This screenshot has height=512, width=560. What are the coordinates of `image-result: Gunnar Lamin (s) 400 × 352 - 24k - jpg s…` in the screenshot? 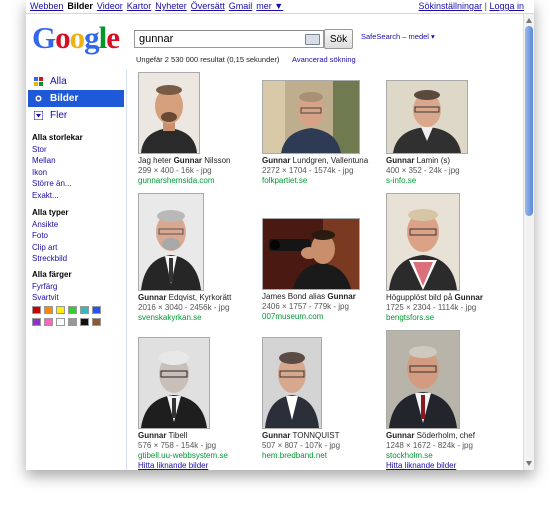 It's located at (447, 133).